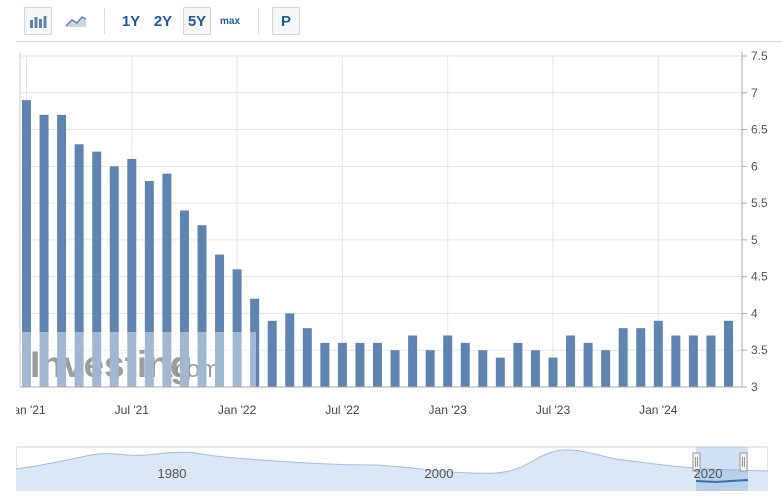  Describe the element at coordinates (342, 410) in the screenshot. I see `x-tick-label: Jul '22` at that location.